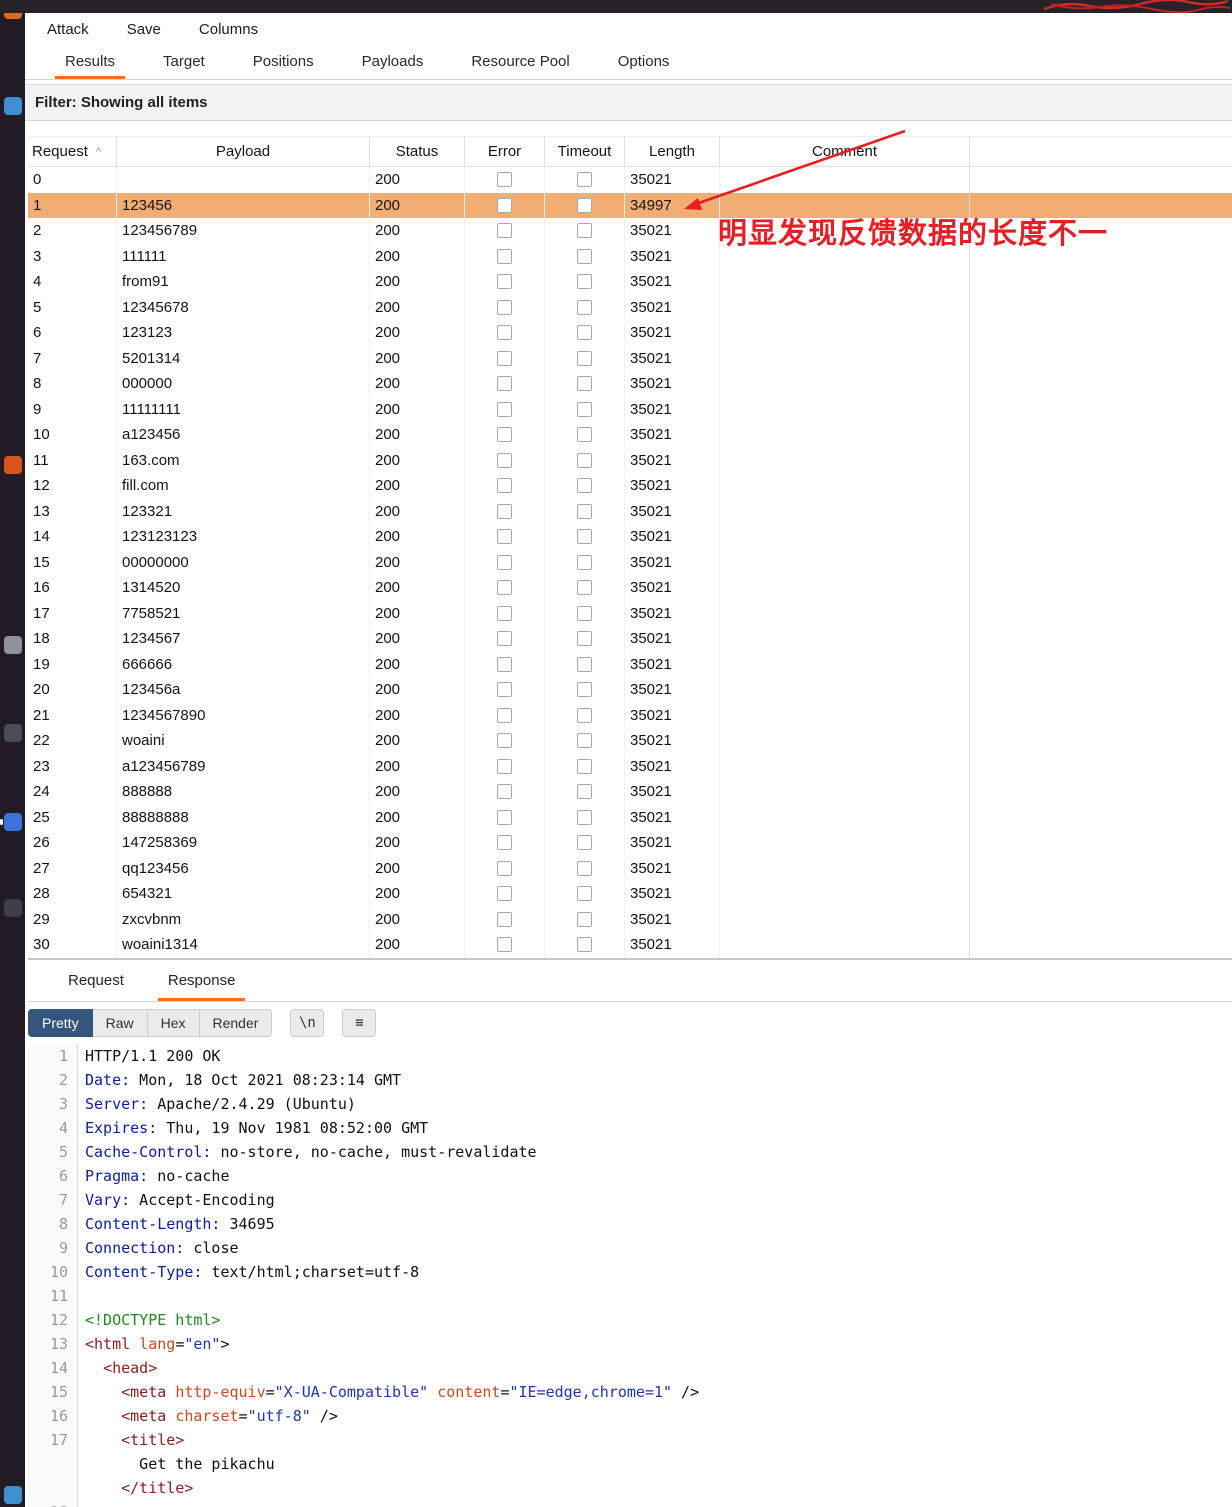  I want to click on view-button-hex: Hex, so click(173, 1023).